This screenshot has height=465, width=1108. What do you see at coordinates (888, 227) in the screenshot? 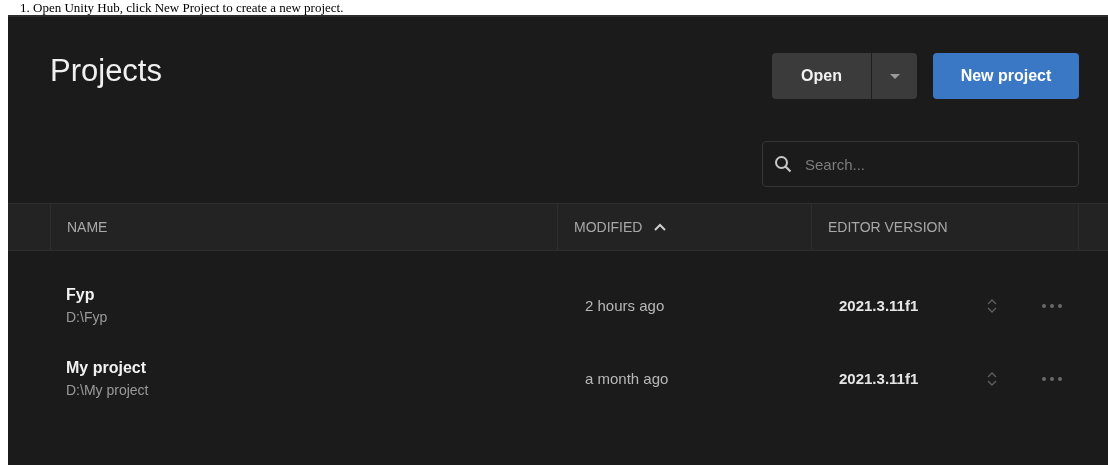
I see `column-header: EDITOR VERSION` at bounding box center [888, 227].